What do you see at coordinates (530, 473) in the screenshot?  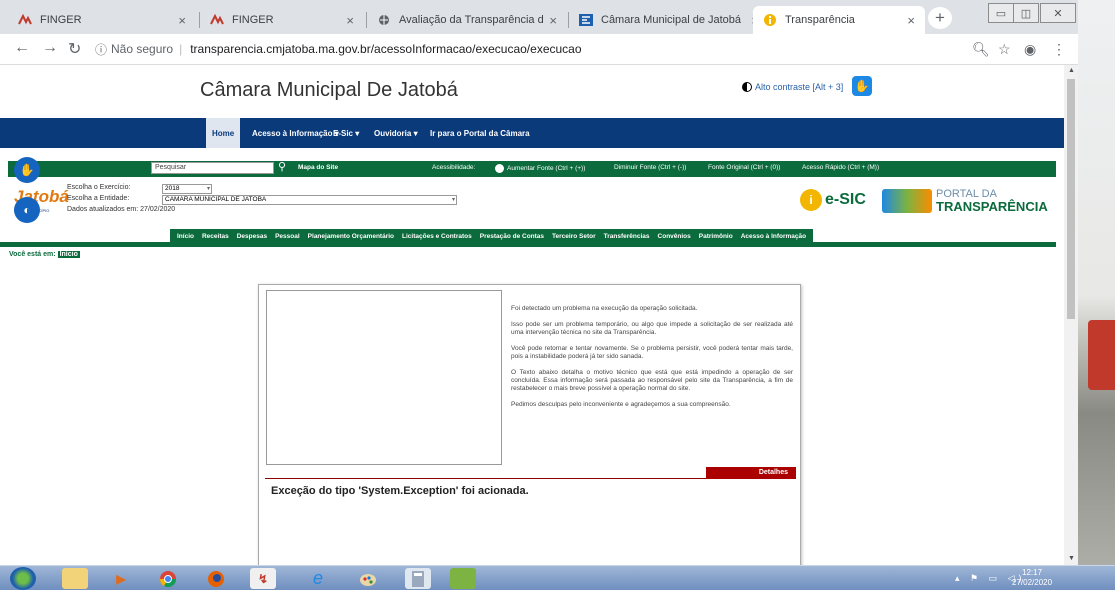 I see `details-bar: Detalhes` at bounding box center [530, 473].